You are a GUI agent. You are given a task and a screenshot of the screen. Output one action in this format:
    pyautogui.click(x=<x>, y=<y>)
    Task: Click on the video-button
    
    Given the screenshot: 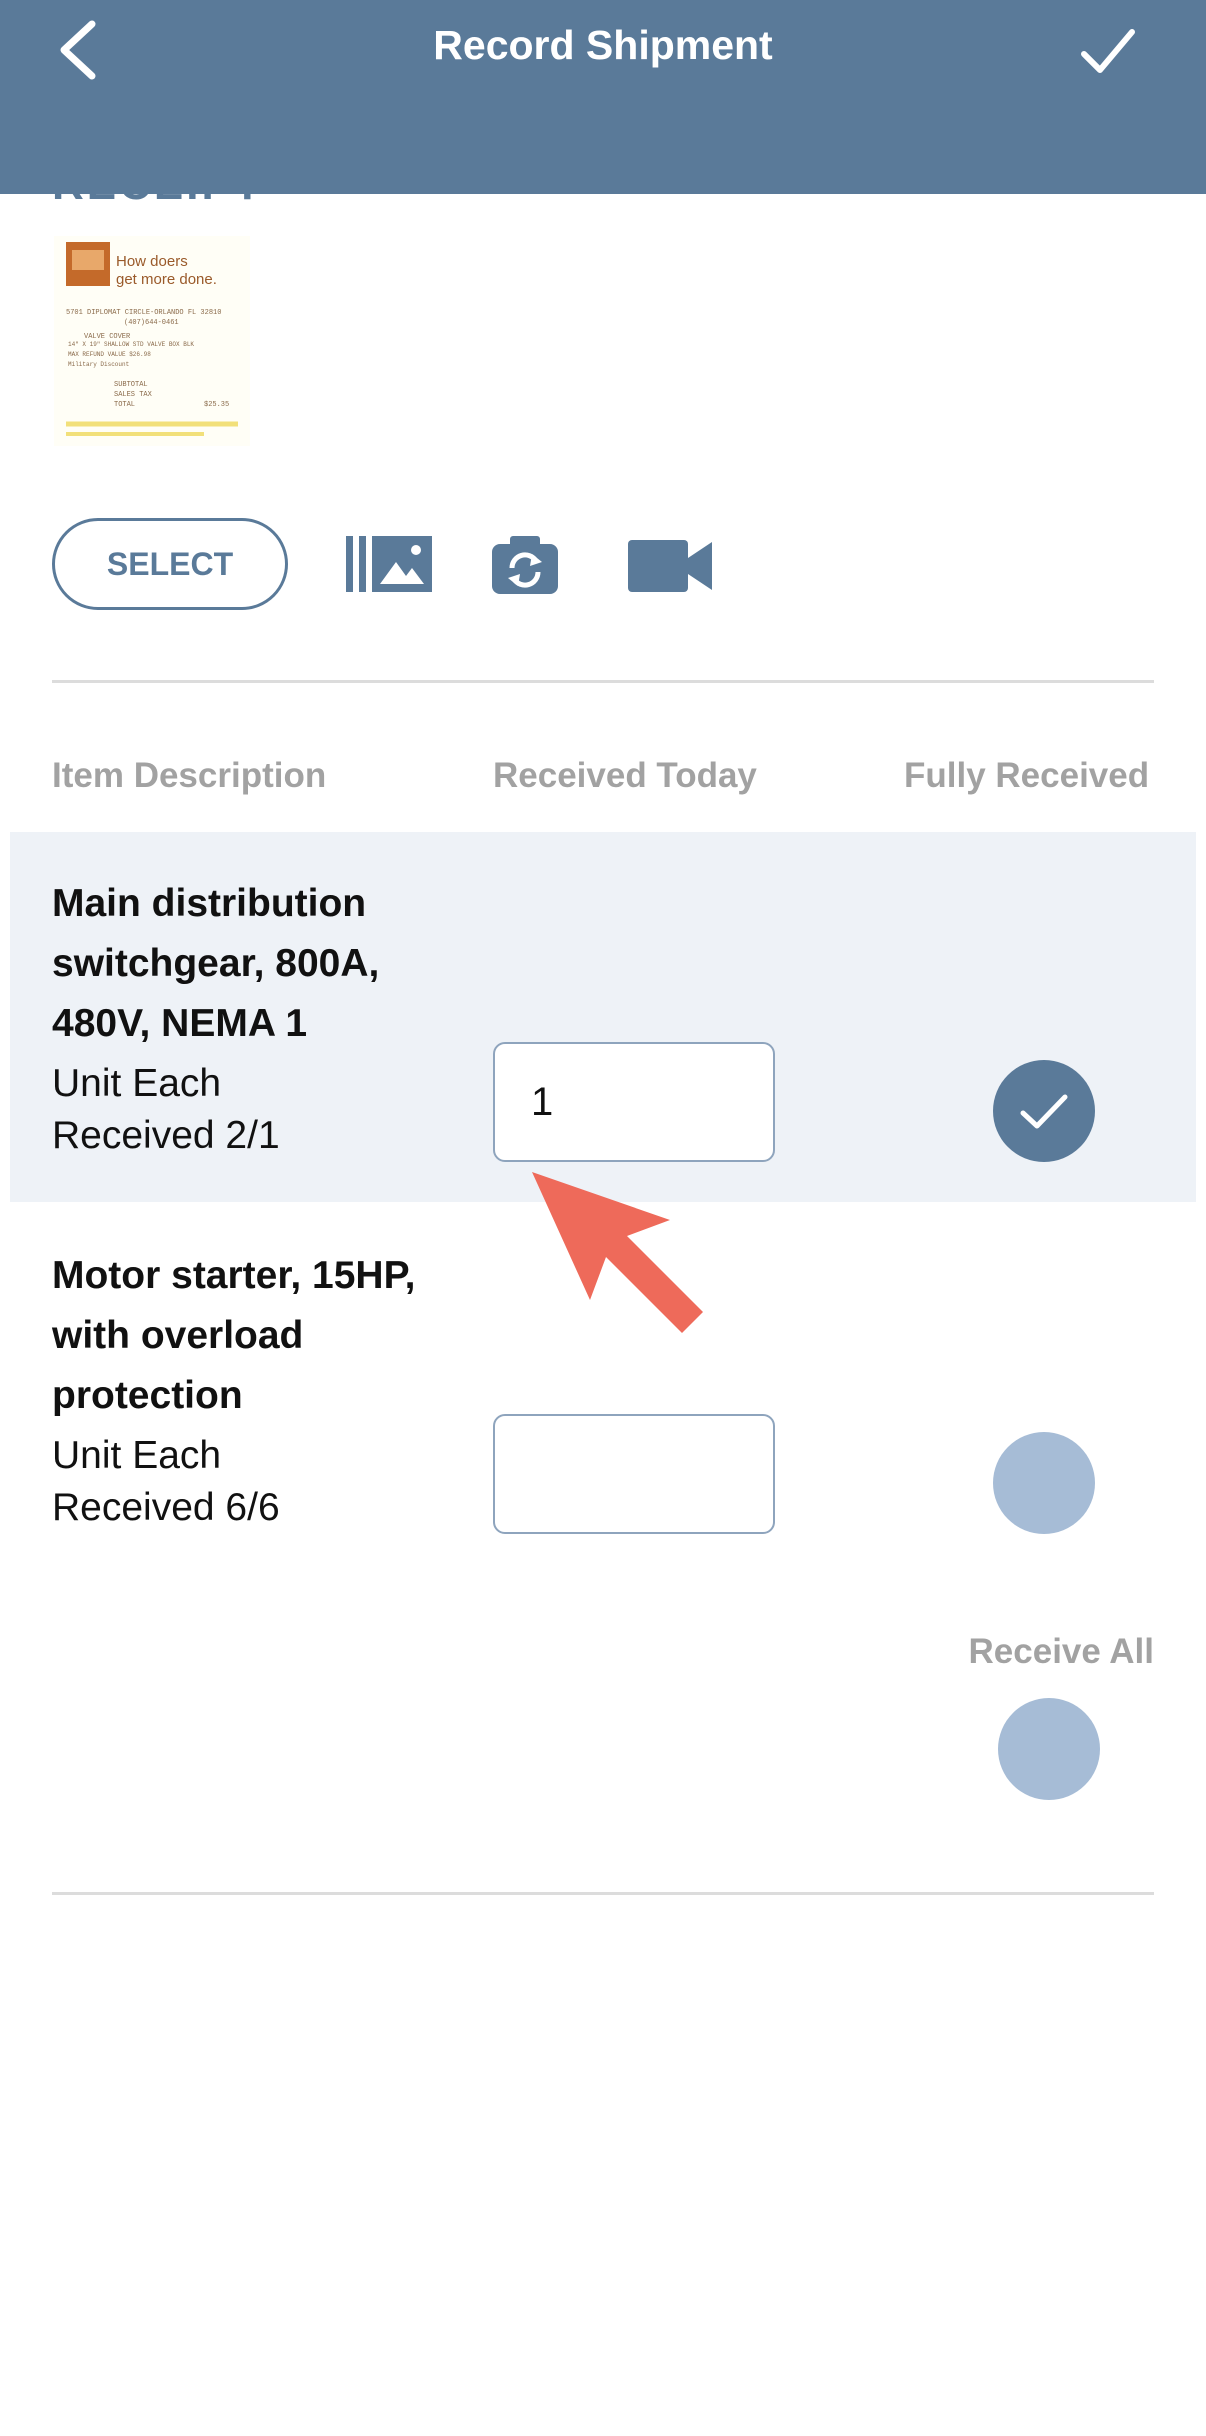 What is the action you would take?
    pyautogui.click(x=670, y=568)
    